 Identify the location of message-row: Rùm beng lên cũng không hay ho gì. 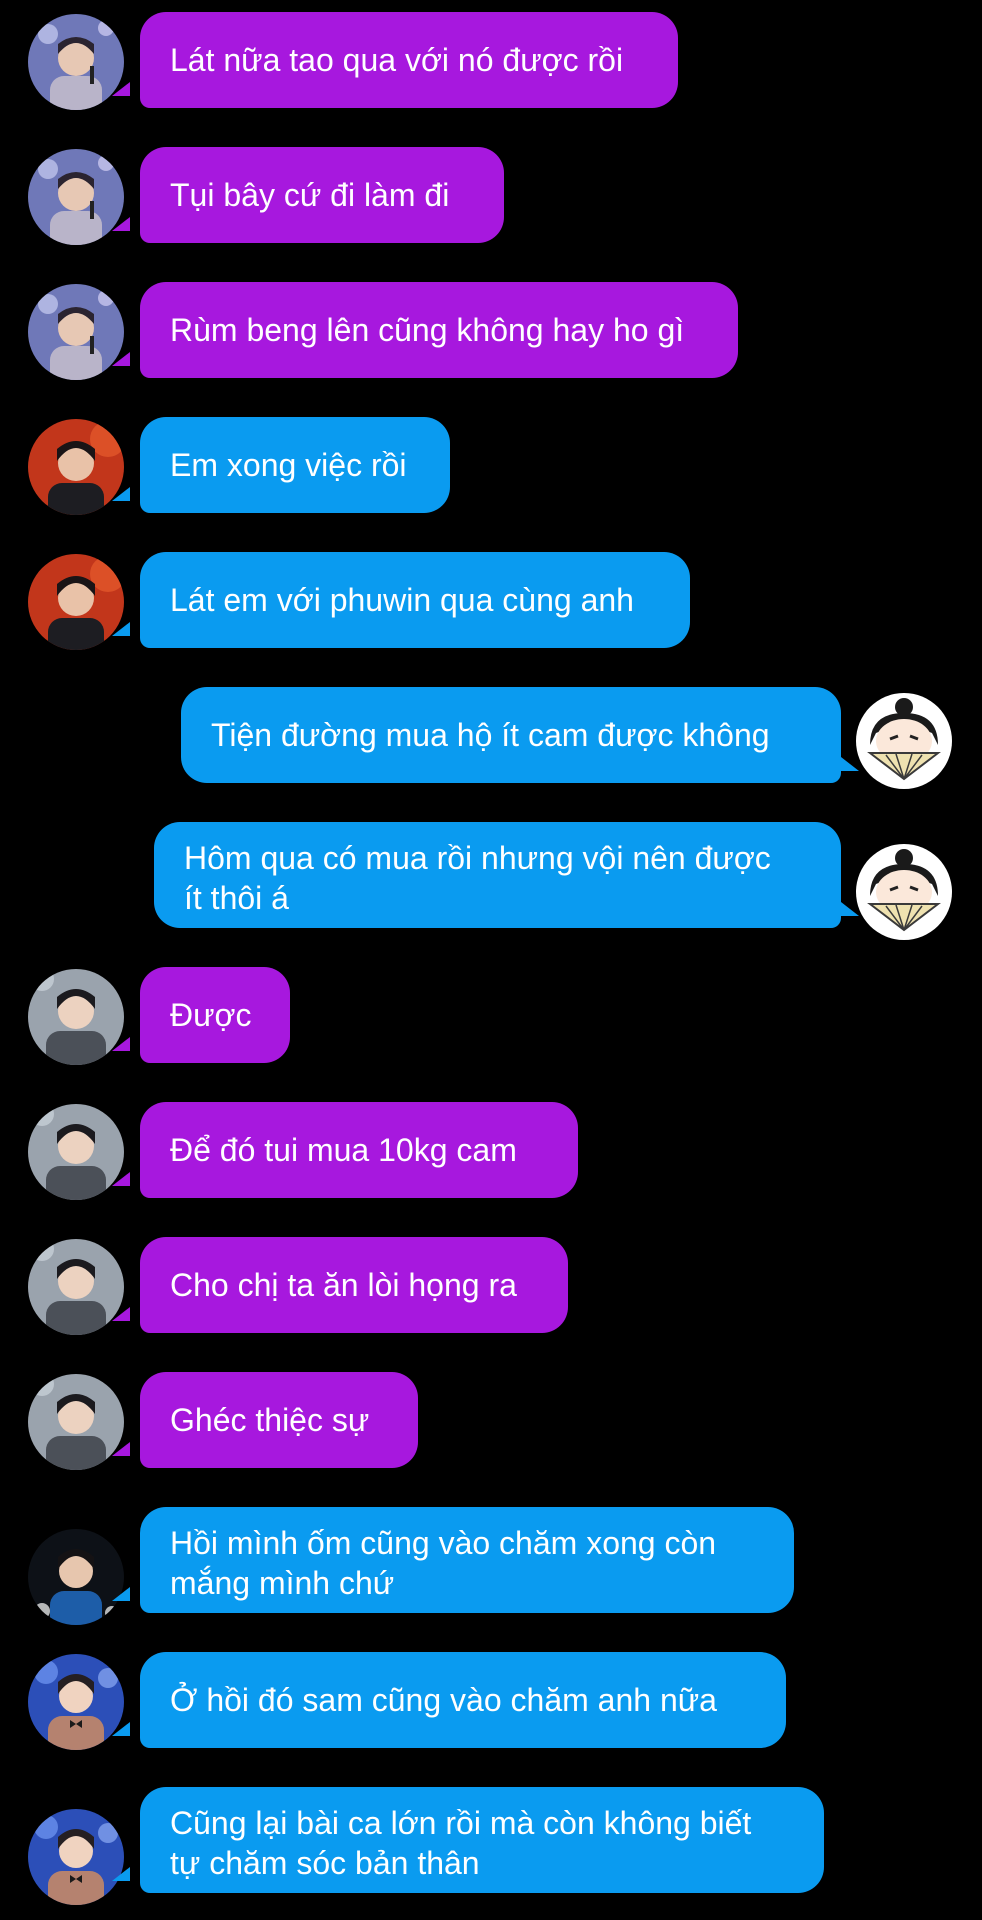
(491, 331).